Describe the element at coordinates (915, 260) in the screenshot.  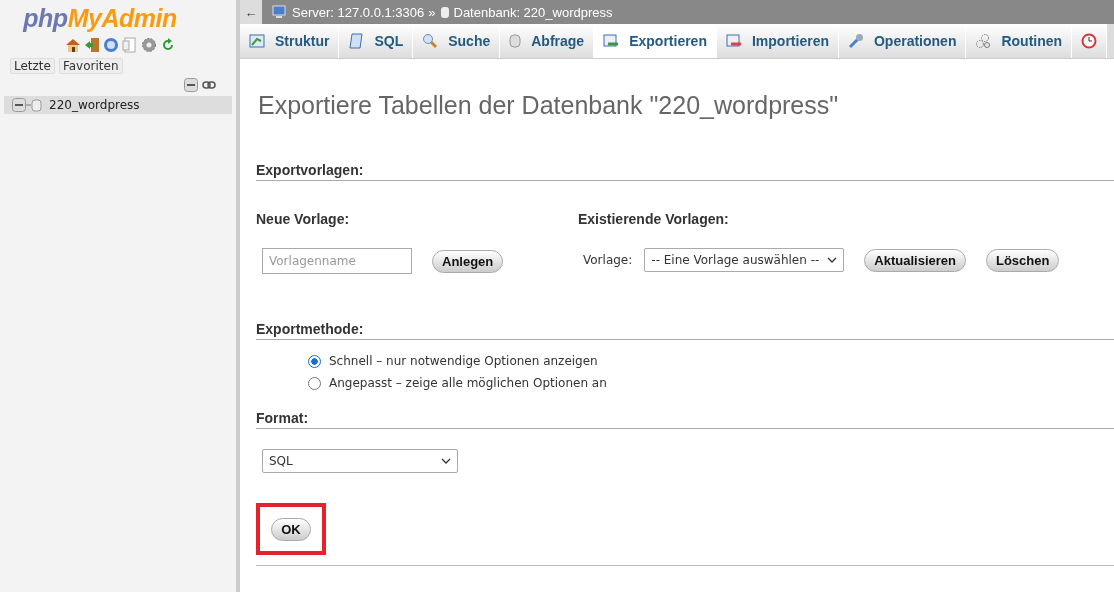
I see `update-button: Aktualisieren` at that location.